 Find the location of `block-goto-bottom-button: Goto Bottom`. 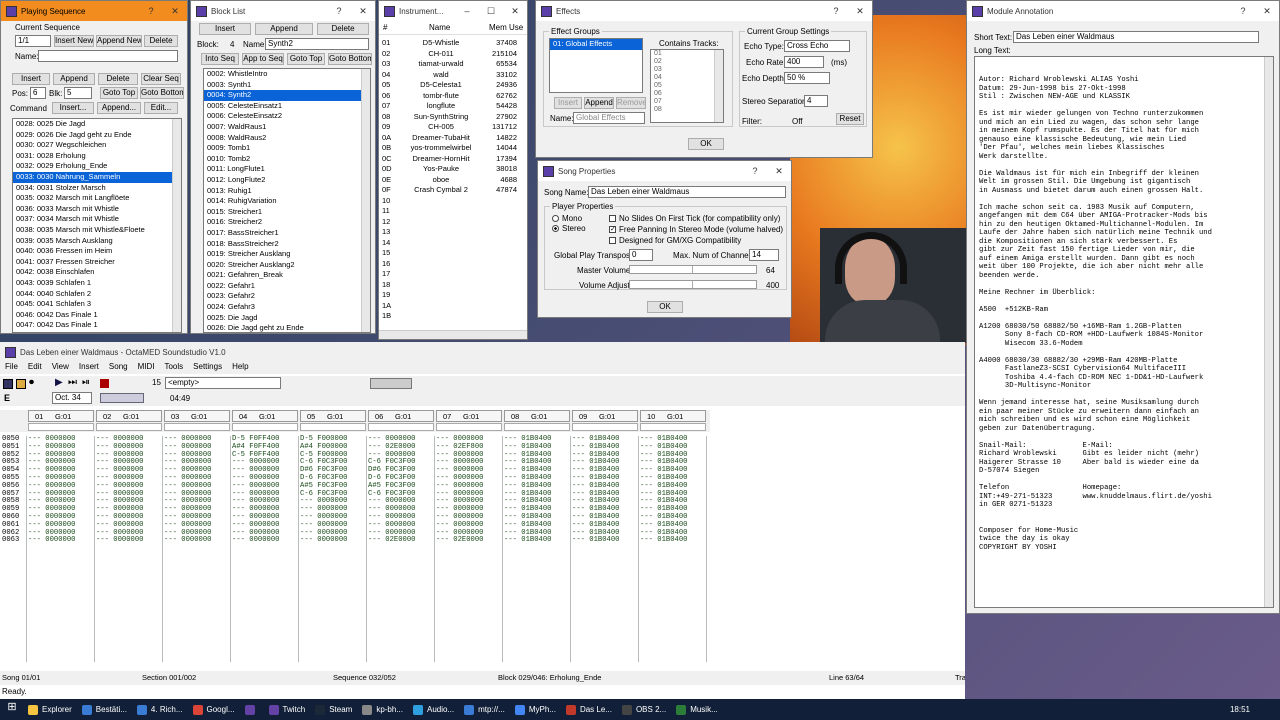

block-goto-bottom-button: Goto Bottom is located at coordinates (350, 59).